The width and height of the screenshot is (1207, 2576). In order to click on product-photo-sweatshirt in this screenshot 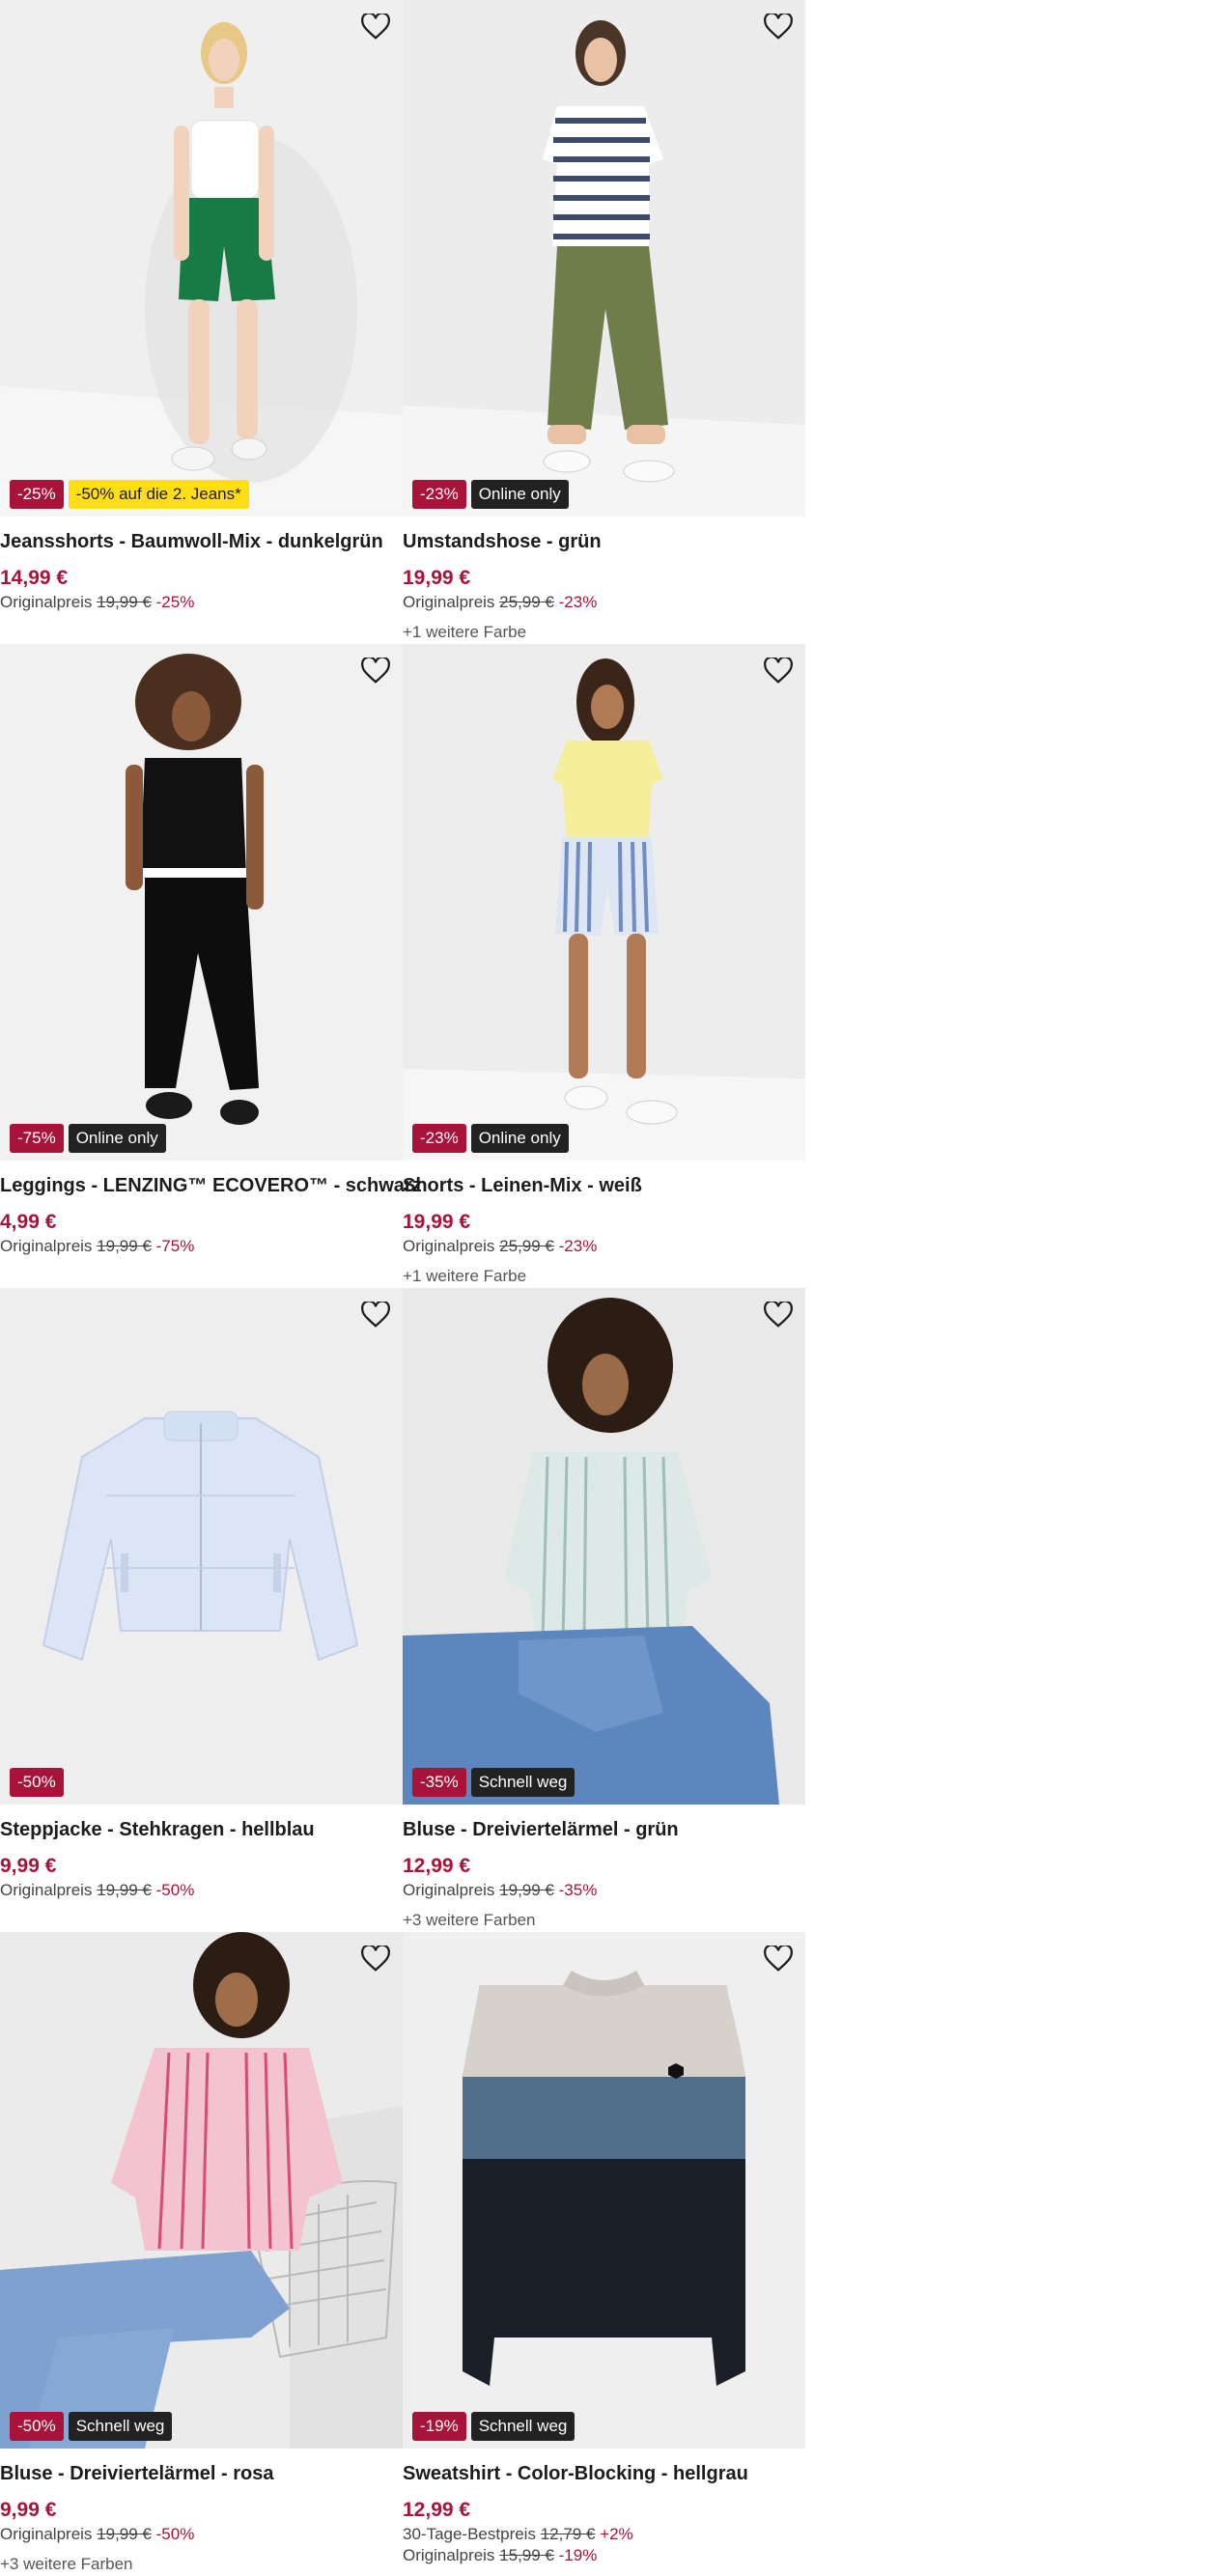, I will do `click(604, 2191)`.